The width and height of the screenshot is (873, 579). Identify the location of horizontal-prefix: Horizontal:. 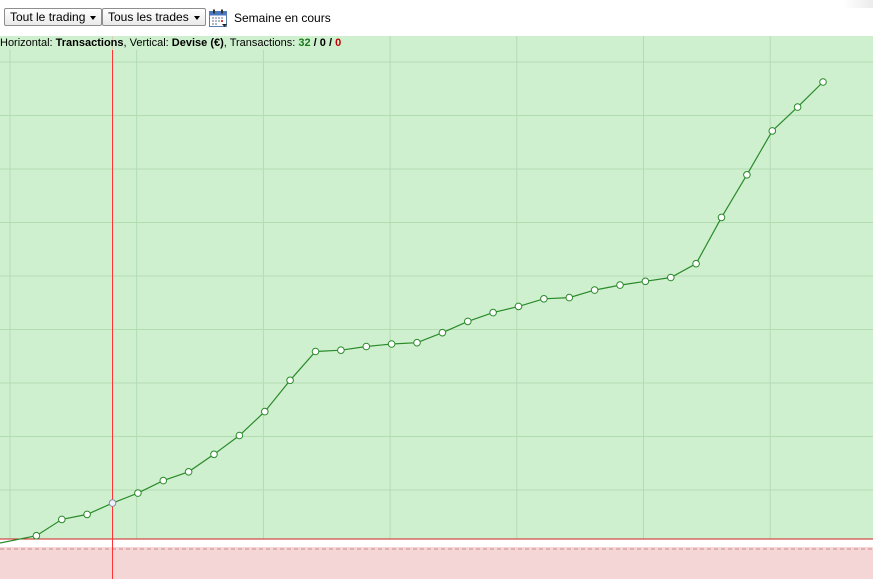
(28, 43).